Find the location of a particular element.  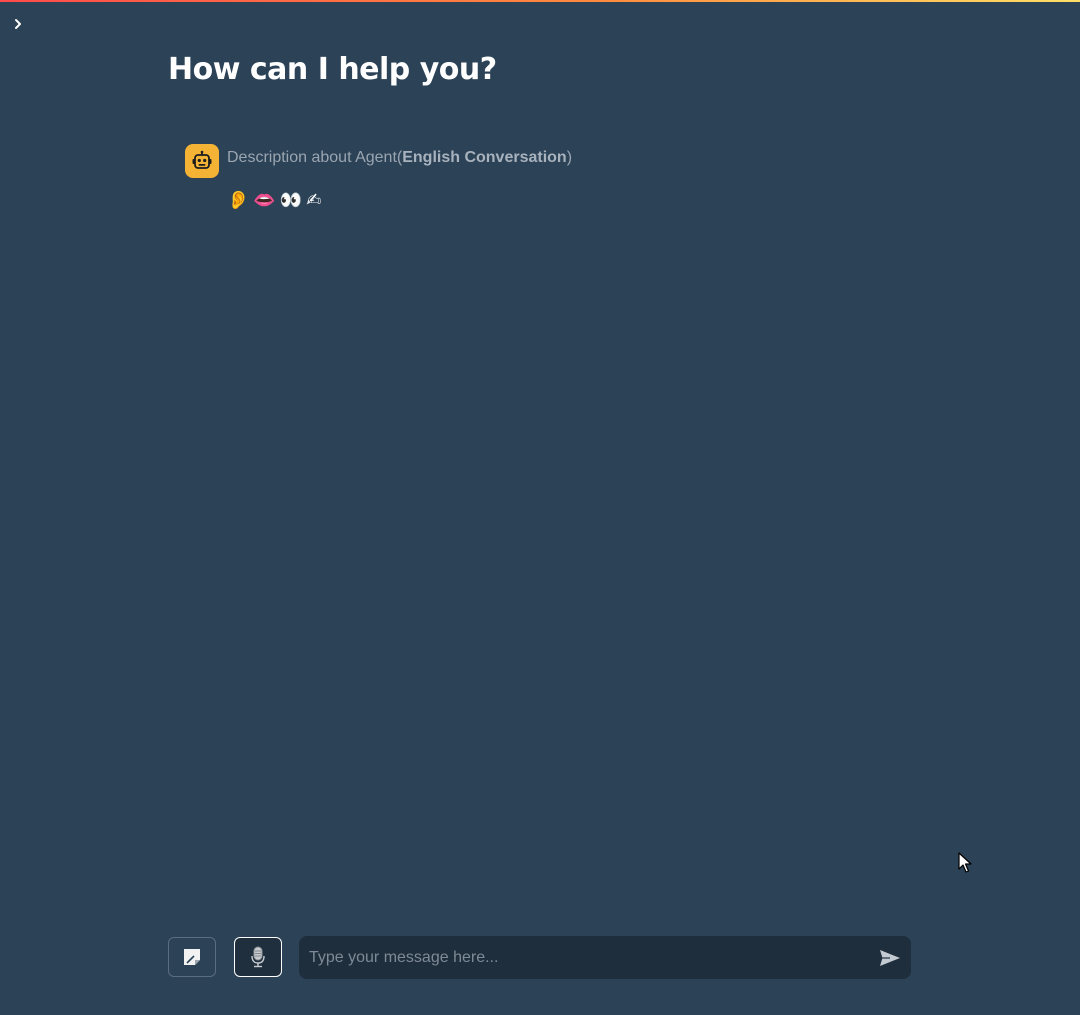

chat-input is located at coordinates (579, 957).